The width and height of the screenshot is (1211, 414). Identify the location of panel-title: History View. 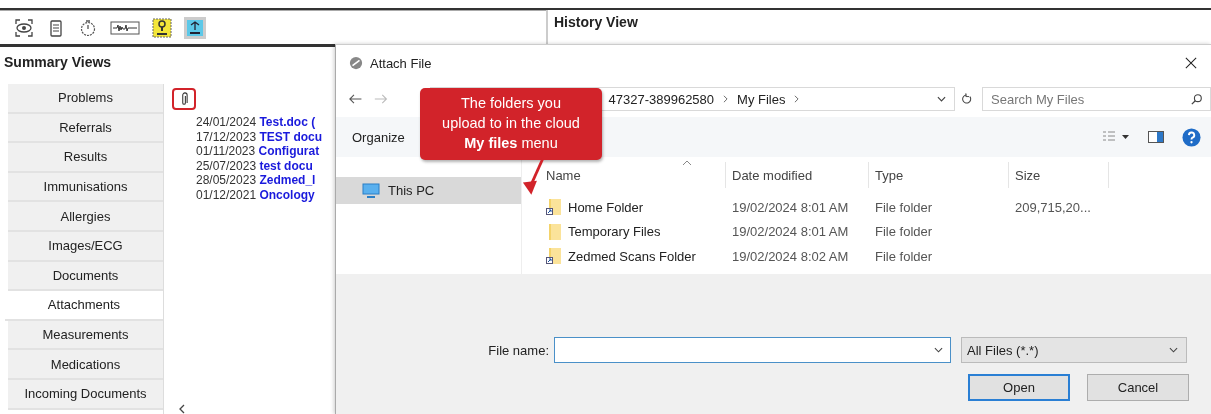
(596, 22).